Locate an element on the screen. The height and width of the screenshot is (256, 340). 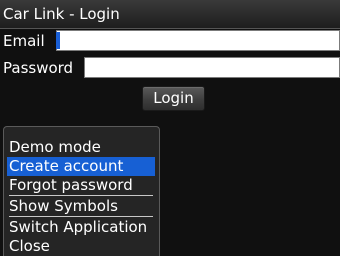
app-title: Car Link - Login is located at coordinates (61, 14).